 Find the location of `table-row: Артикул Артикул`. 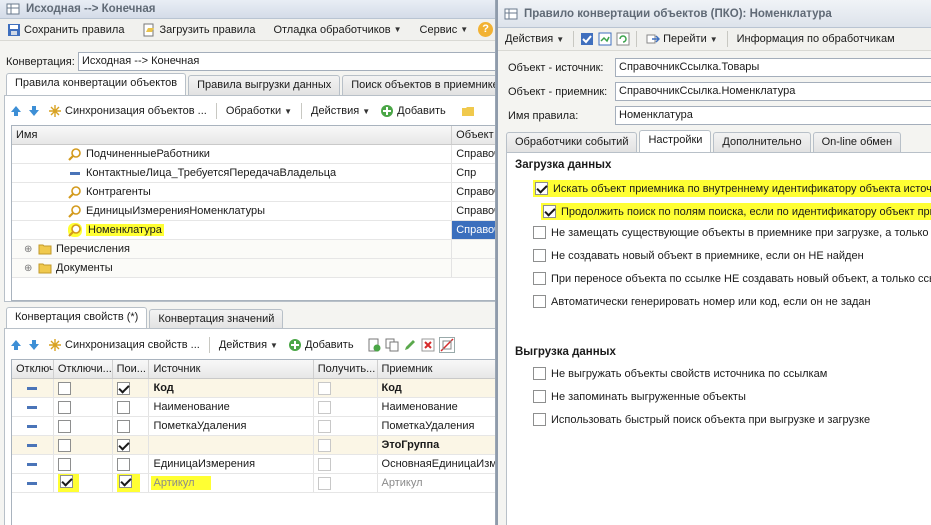

table-row: Артикул Артикул is located at coordinates (253, 483).